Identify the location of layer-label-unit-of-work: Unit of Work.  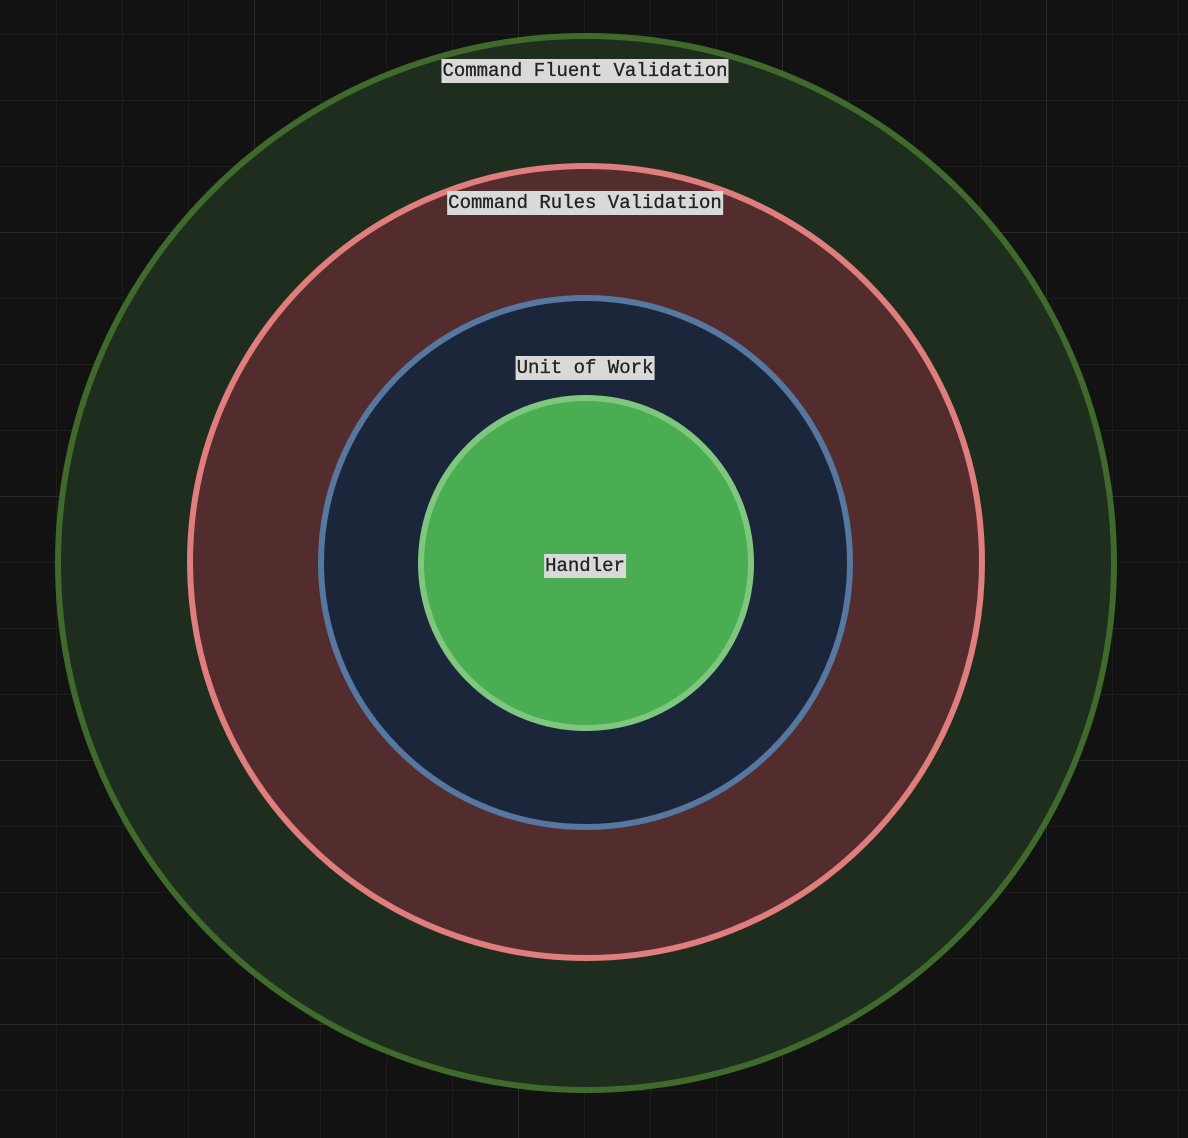
(585, 368).